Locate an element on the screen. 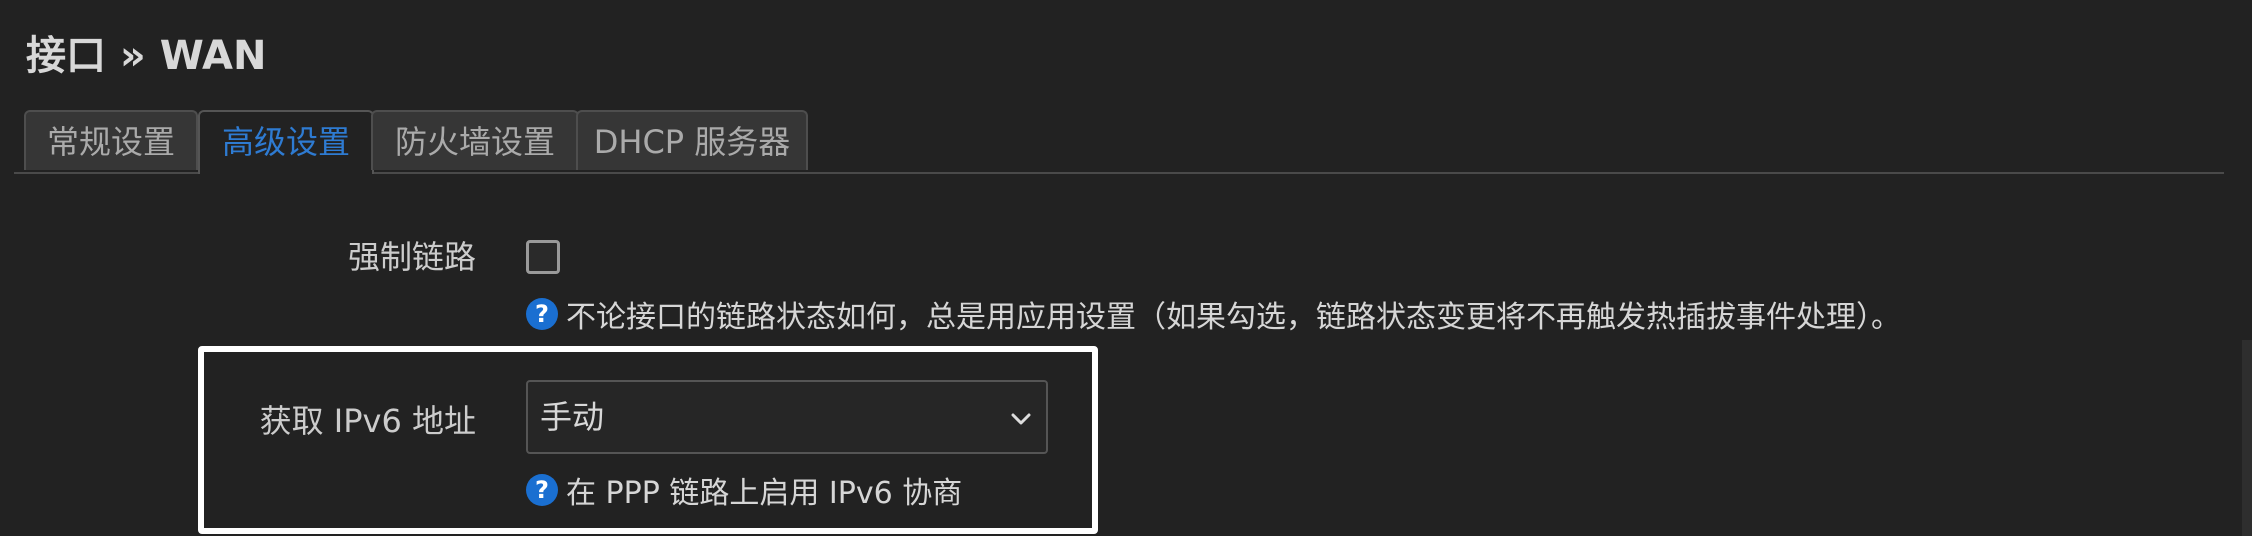 The height and width of the screenshot is (536, 2252). tab-advanced-settings: 高级设置 is located at coordinates (286, 142).